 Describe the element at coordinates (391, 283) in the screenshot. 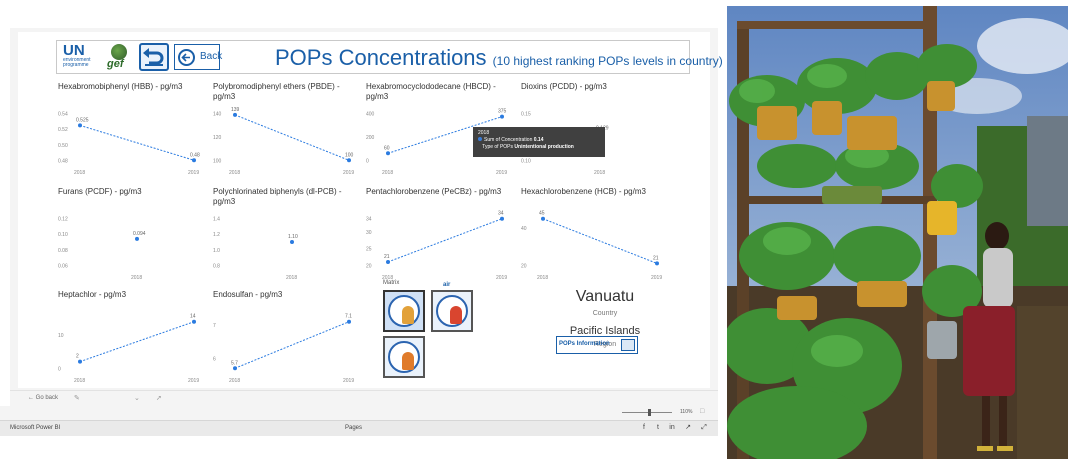

I see `matrix-label: Matrix` at that location.